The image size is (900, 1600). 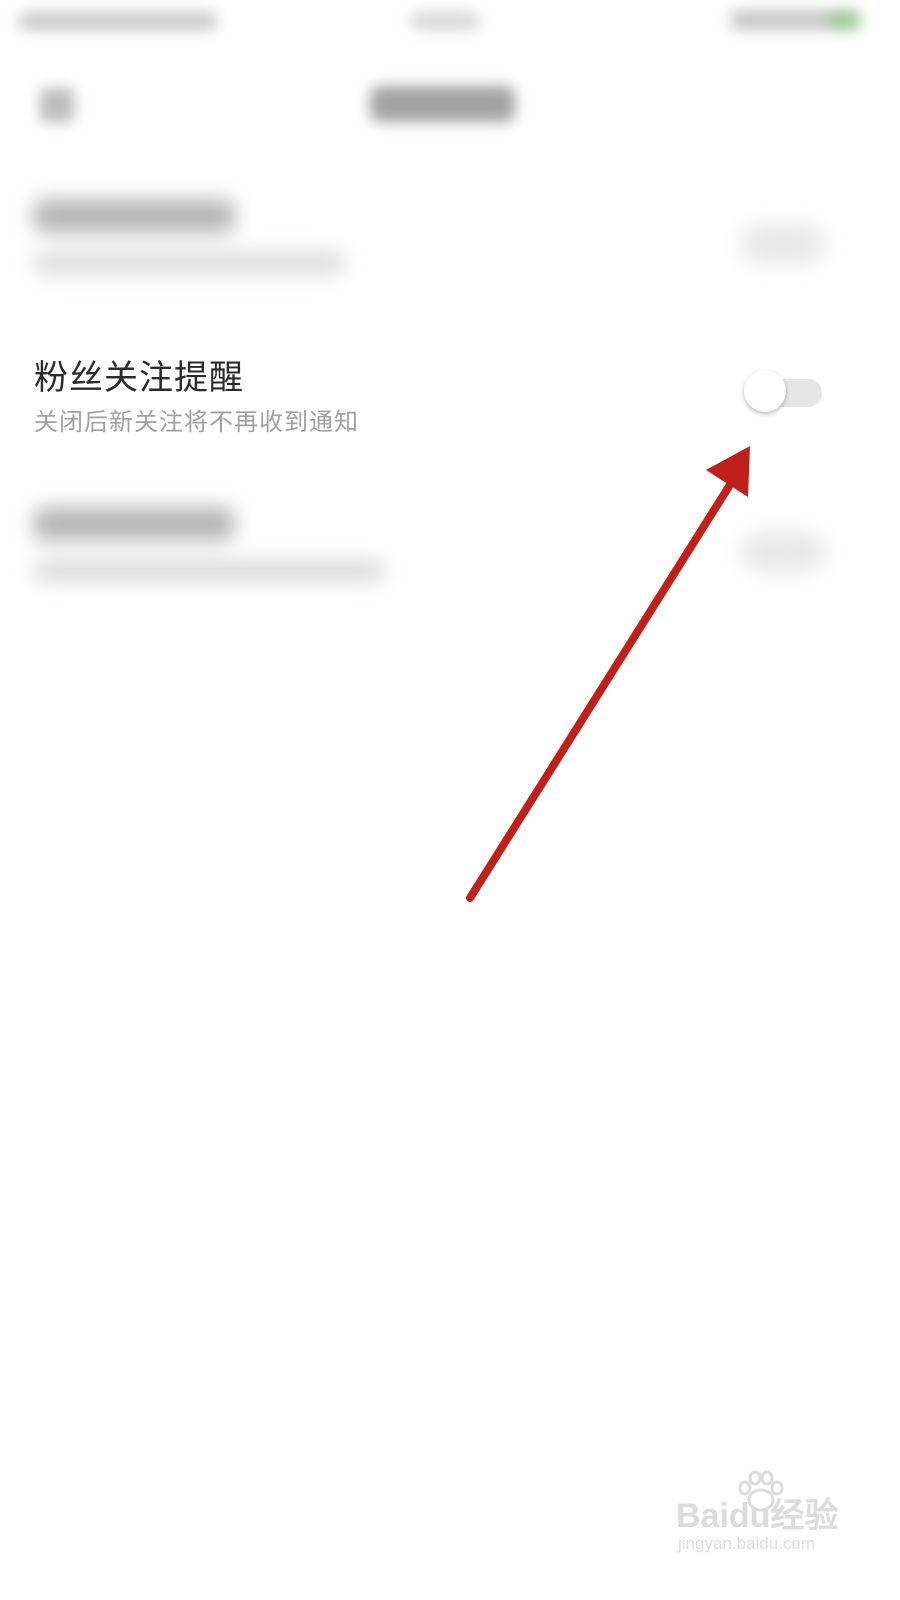 I want to click on status-bar, so click(x=450, y=25).